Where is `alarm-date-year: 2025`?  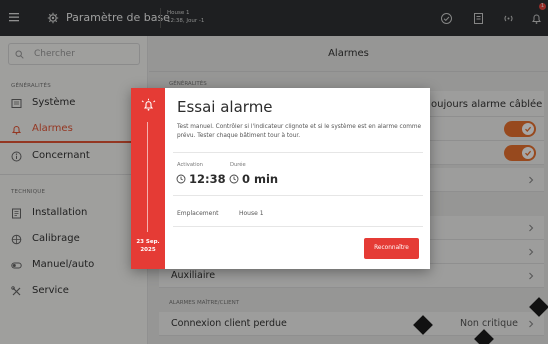
alarm-date-year: 2025 is located at coordinates (148, 250).